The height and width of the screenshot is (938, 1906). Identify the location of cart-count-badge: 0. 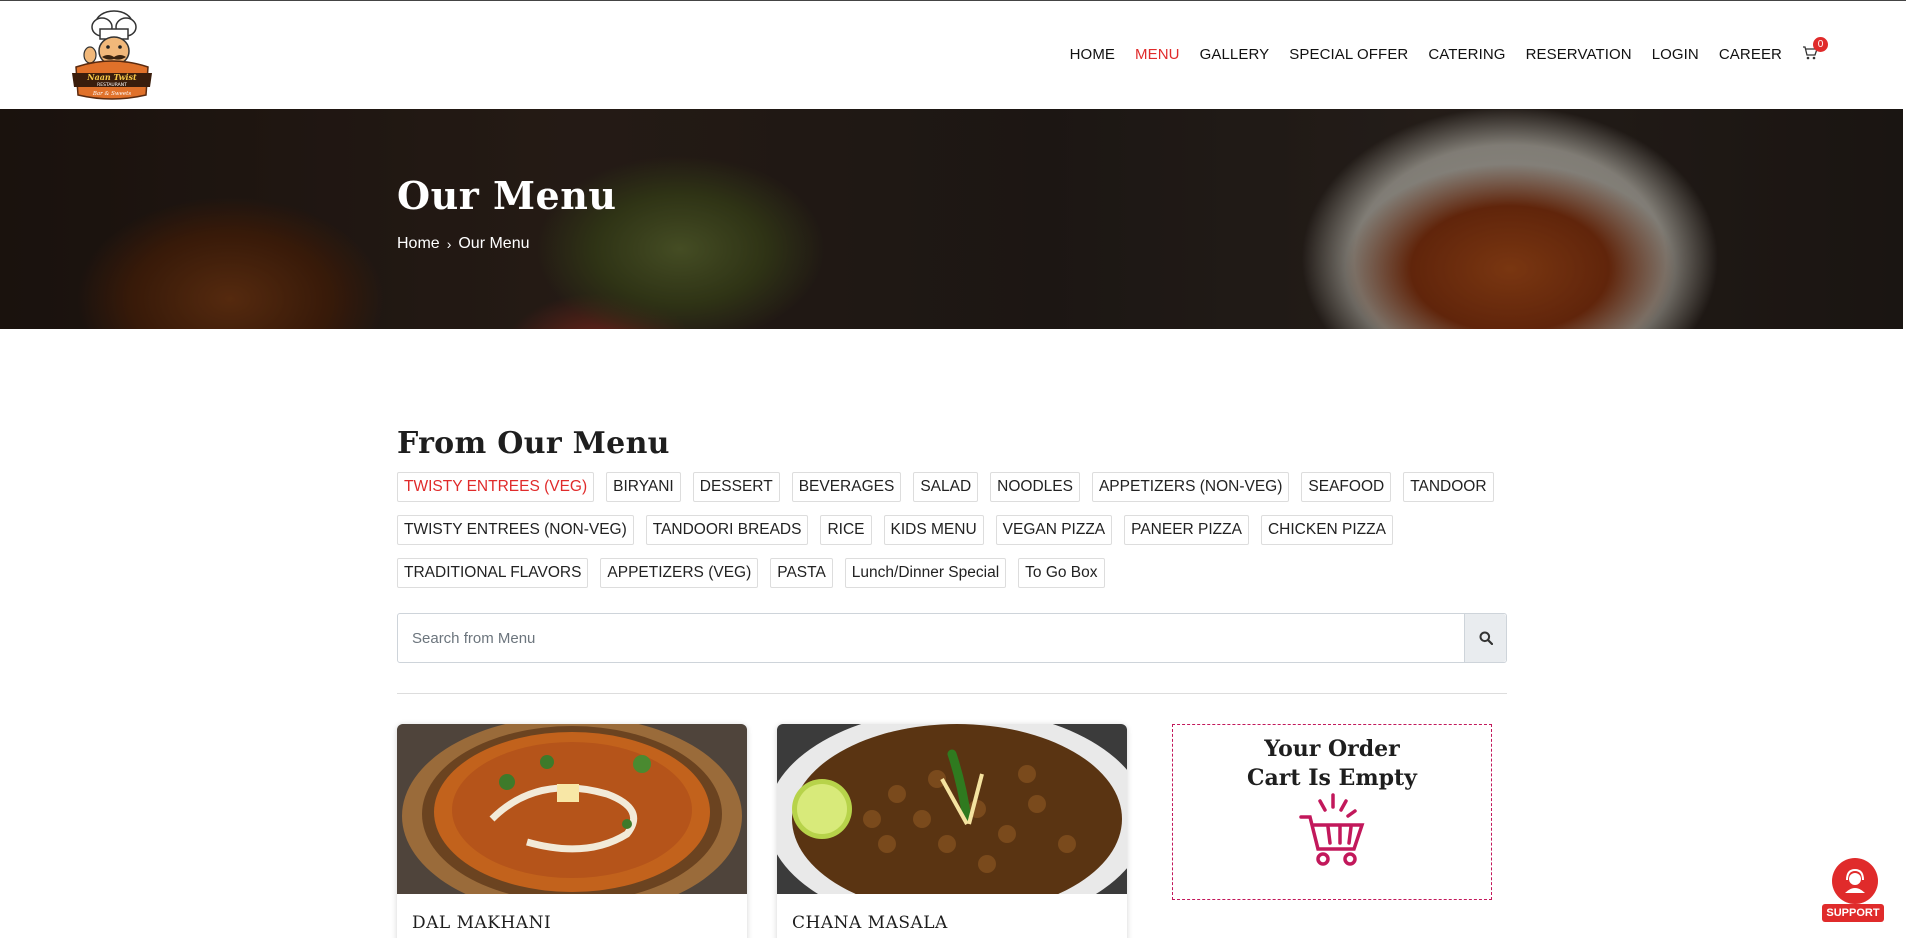
(1820, 44).